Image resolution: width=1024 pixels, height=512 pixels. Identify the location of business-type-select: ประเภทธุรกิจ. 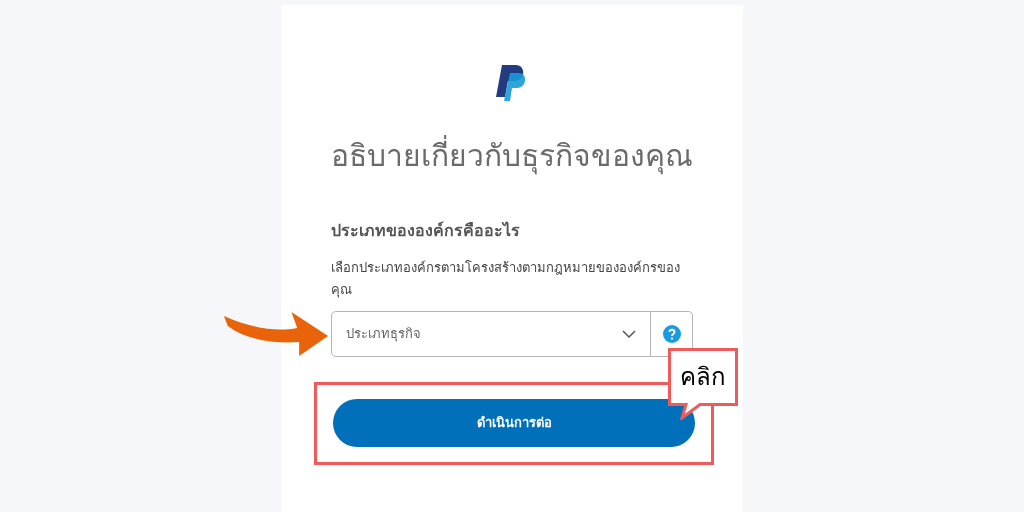
(491, 333).